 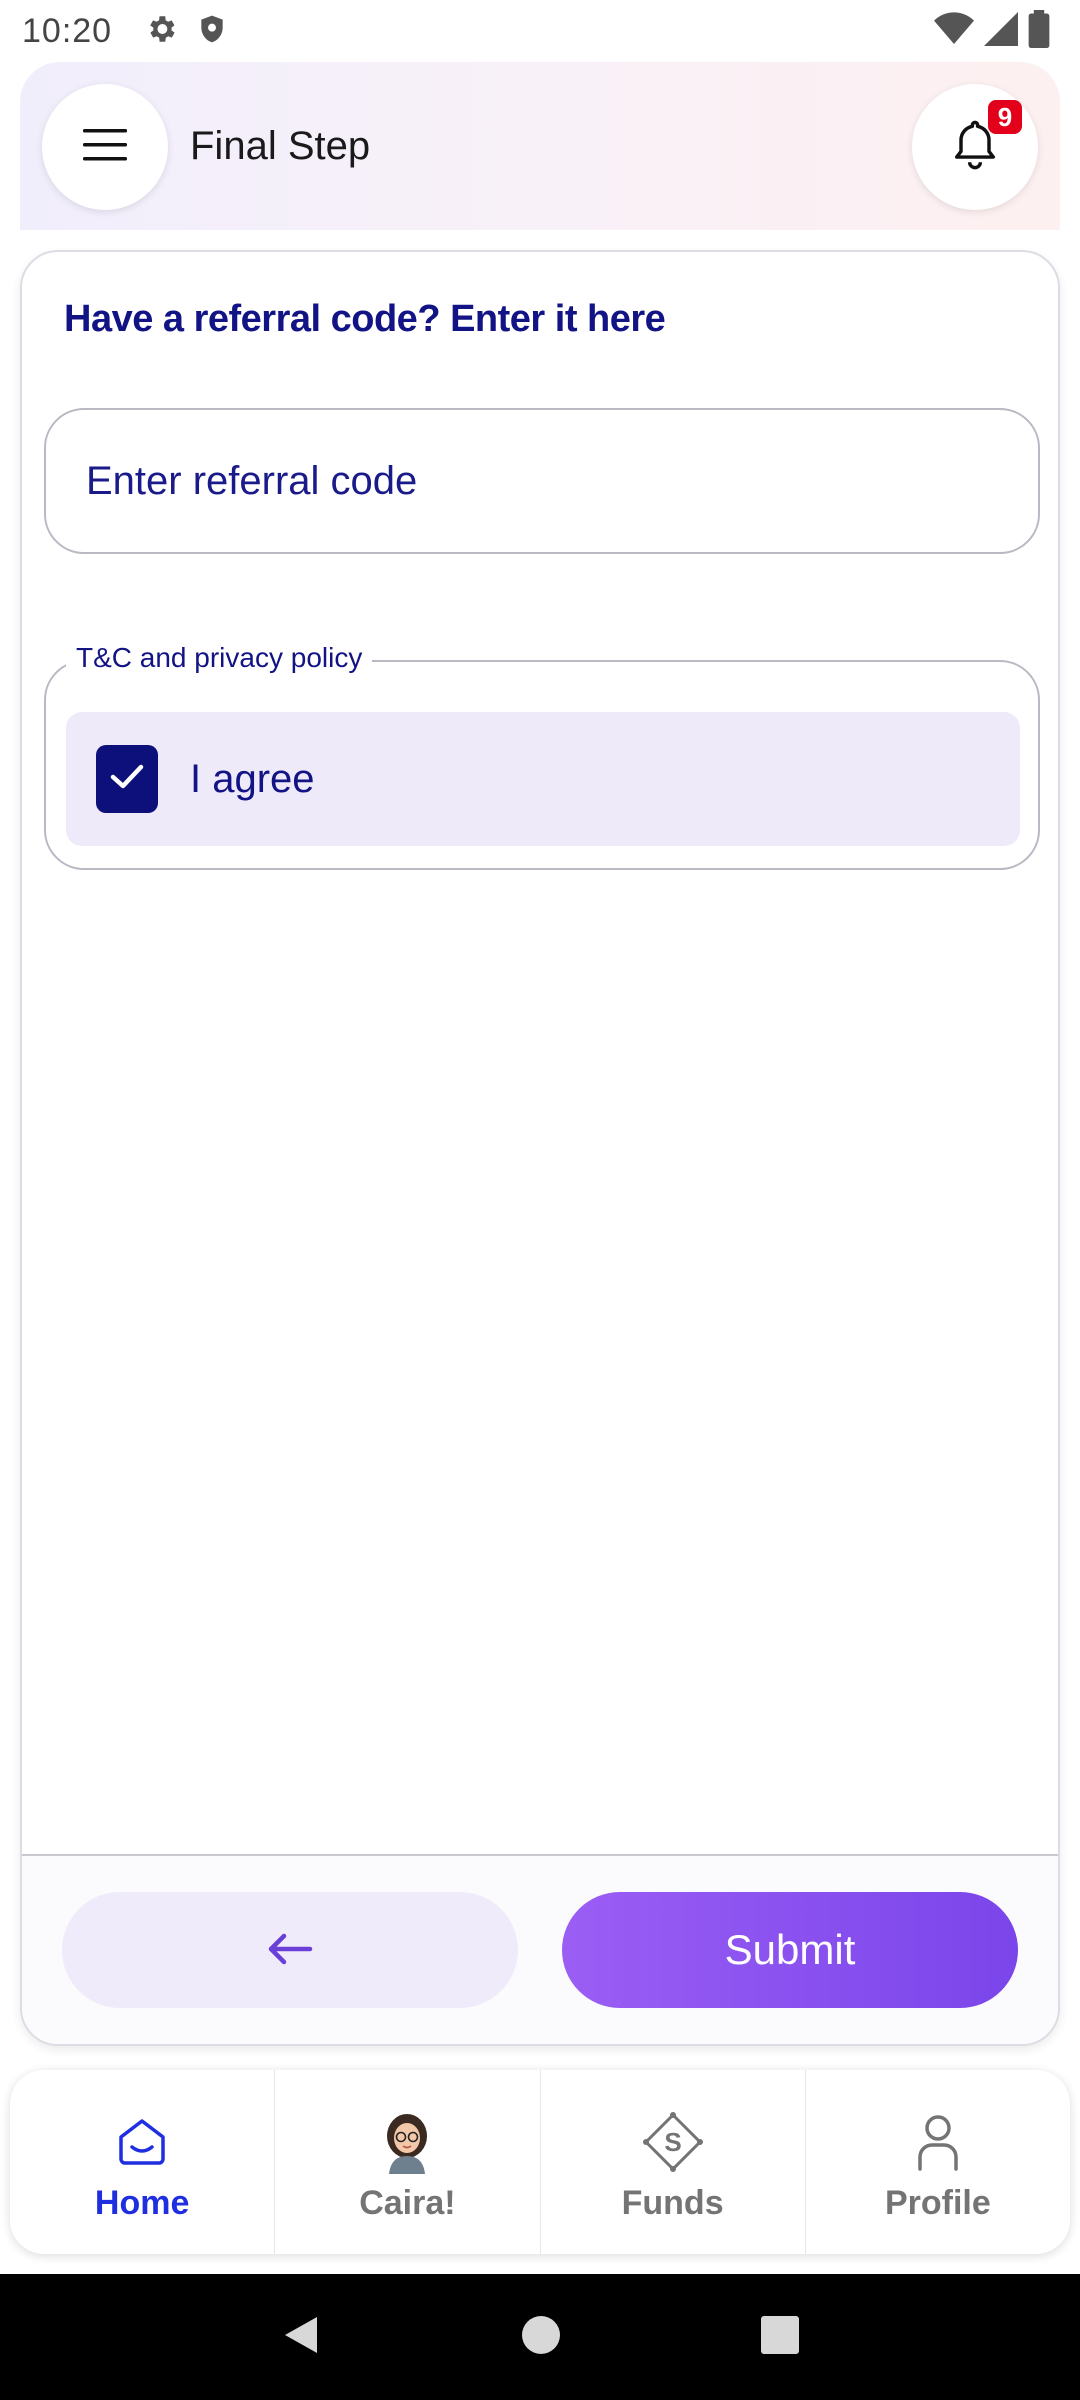 I want to click on agree-checkbox, so click(x=127, y=779).